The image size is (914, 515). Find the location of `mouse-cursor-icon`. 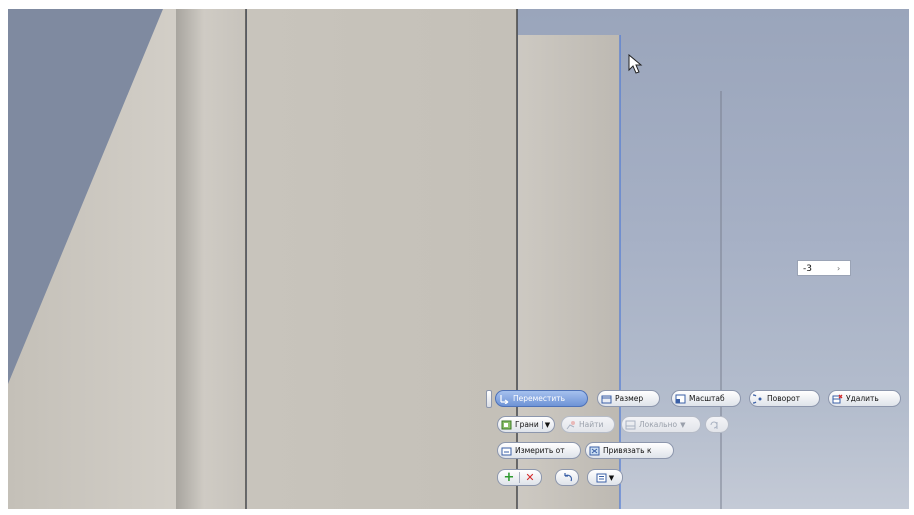

mouse-cursor-icon is located at coordinates (635, 64).